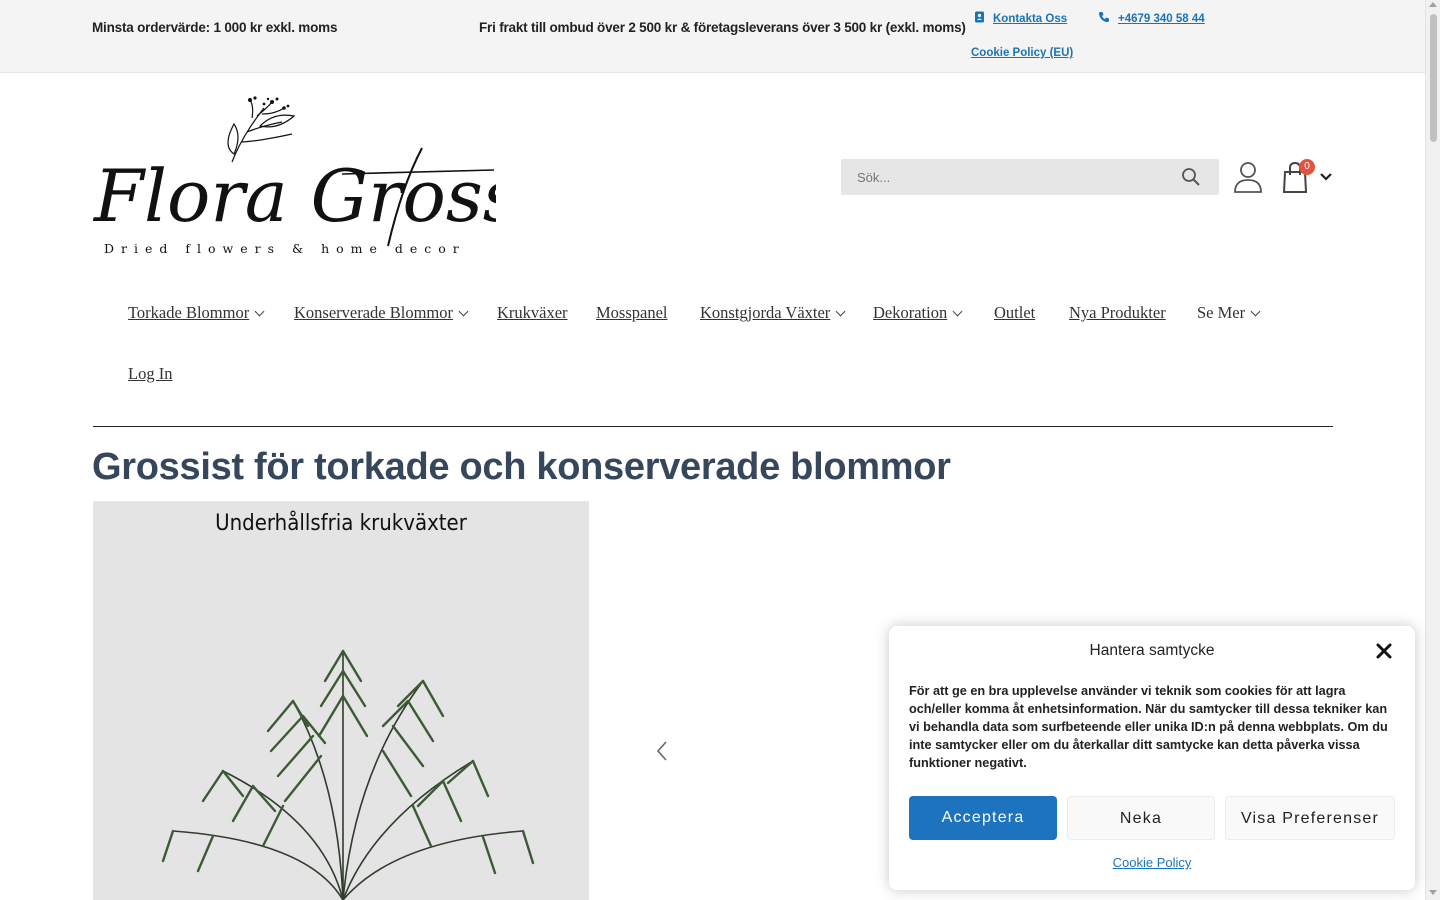 The image size is (1440, 900). What do you see at coordinates (1221, 313) in the screenshot?
I see `nav-item-label: Se Mer` at bounding box center [1221, 313].